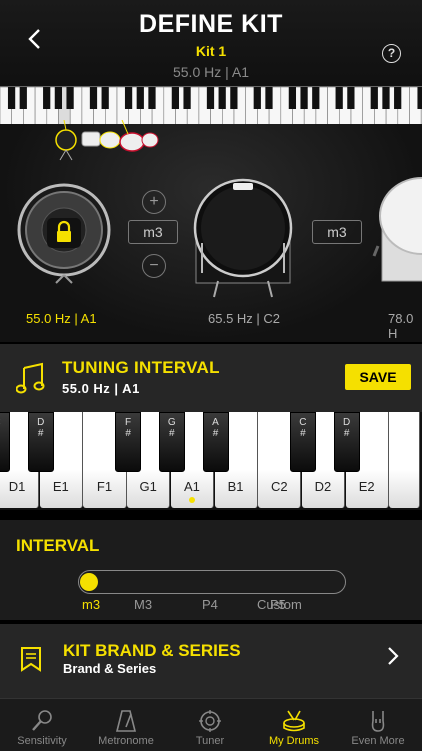 This screenshot has width=422, height=751. I want to click on interval-left-box: m3, so click(153, 232).